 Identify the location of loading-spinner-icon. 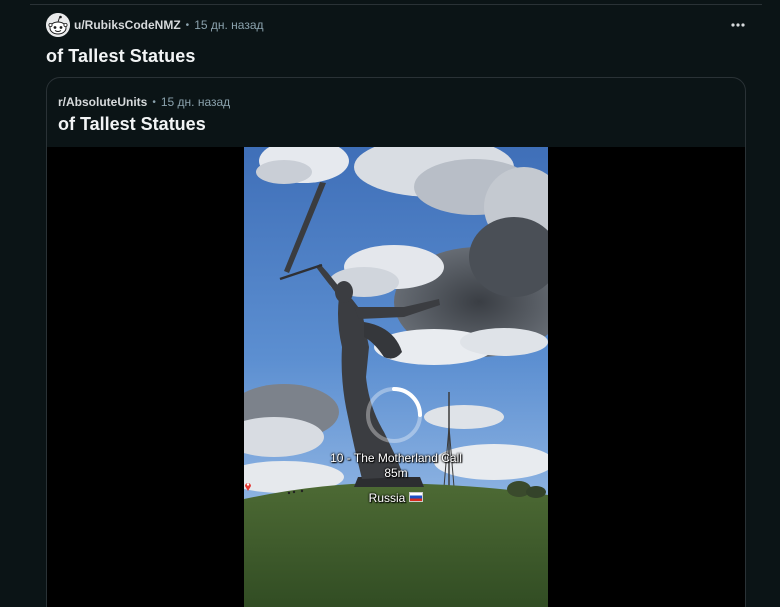
(394, 415).